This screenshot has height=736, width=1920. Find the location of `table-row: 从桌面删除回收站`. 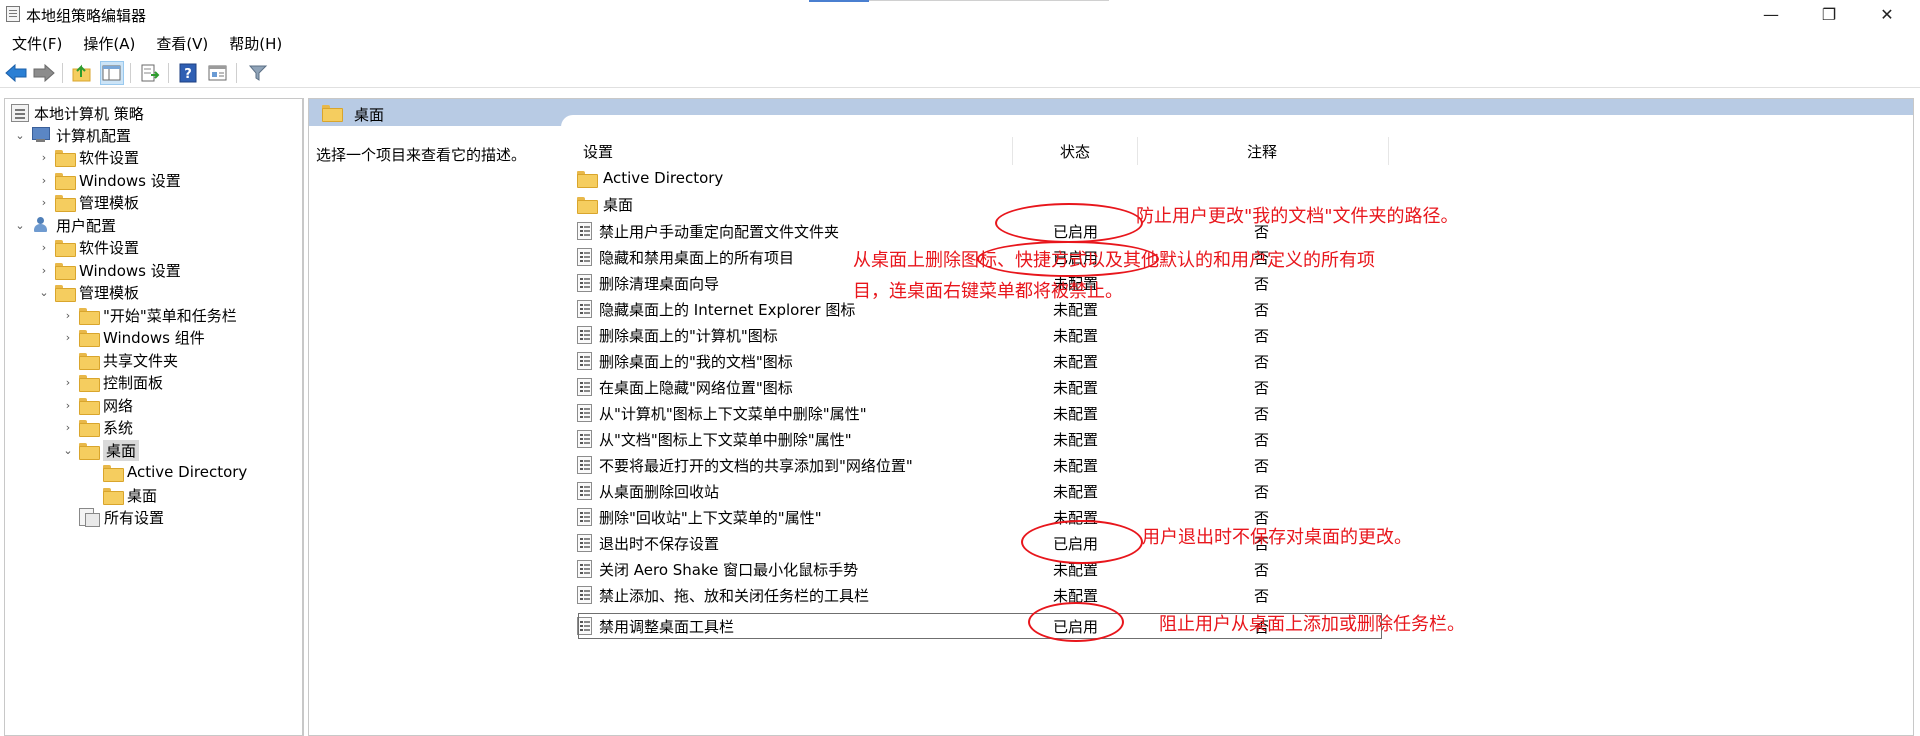

table-row: 从桌面删除回收站 is located at coordinates (648, 491).